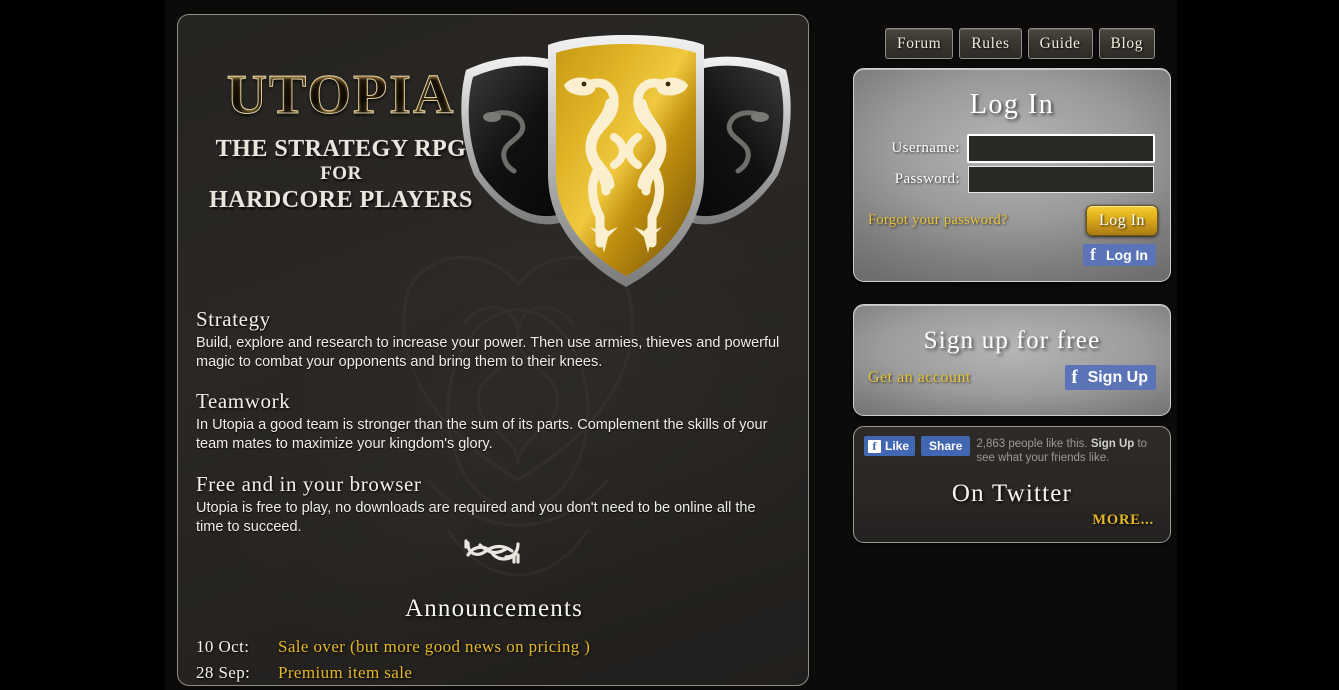 Image resolution: width=1339 pixels, height=690 pixels. What do you see at coordinates (493, 673) in the screenshot?
I see `announcement-row: 28 Sep: Premium item sale` at bounding box center [493, 673].